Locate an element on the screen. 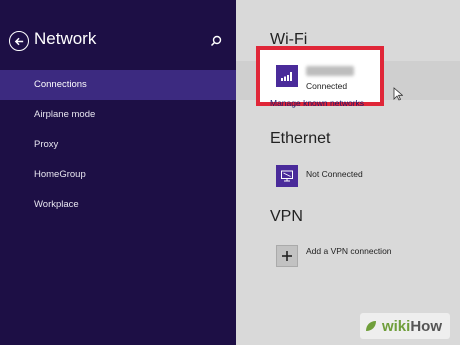 The image size is (460, 345). plus-icon is located at coordinates (287, 256).